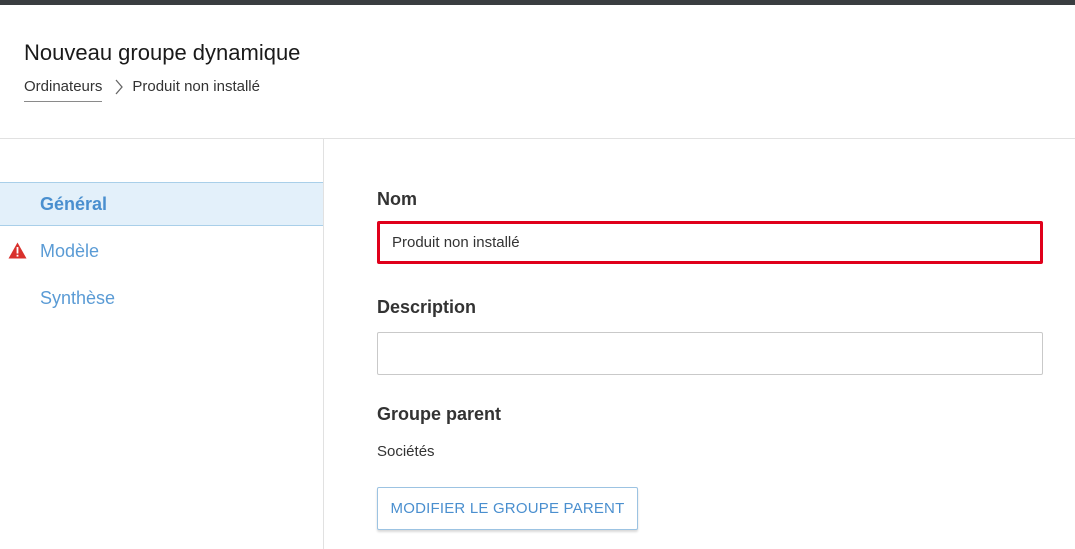  Describe the element at coordinates (537, 138) in the screenshot. I see `header-divider` at that location.